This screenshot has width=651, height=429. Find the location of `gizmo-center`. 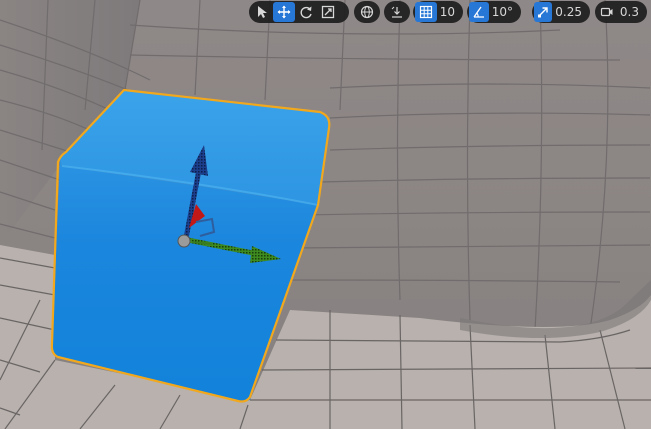

gizmo-center is located at coordinates (184, 241).